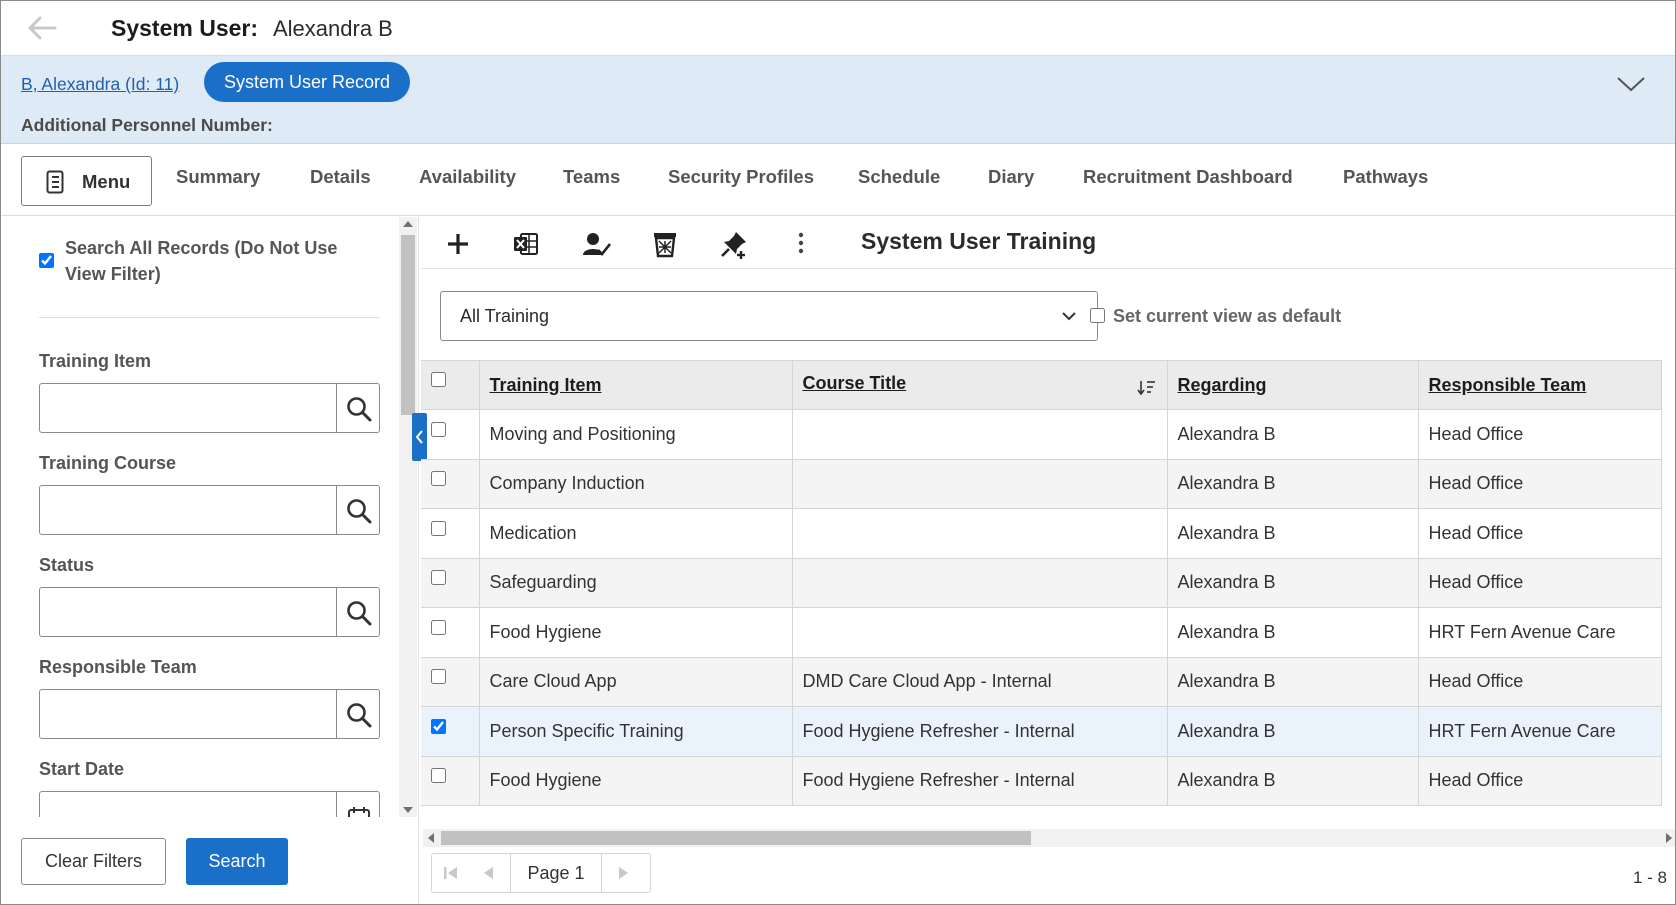 Image resolution: width=1676 pixels, height=905 pixels. I want to click on tab-schedule: Schedule, so click(899, 177).